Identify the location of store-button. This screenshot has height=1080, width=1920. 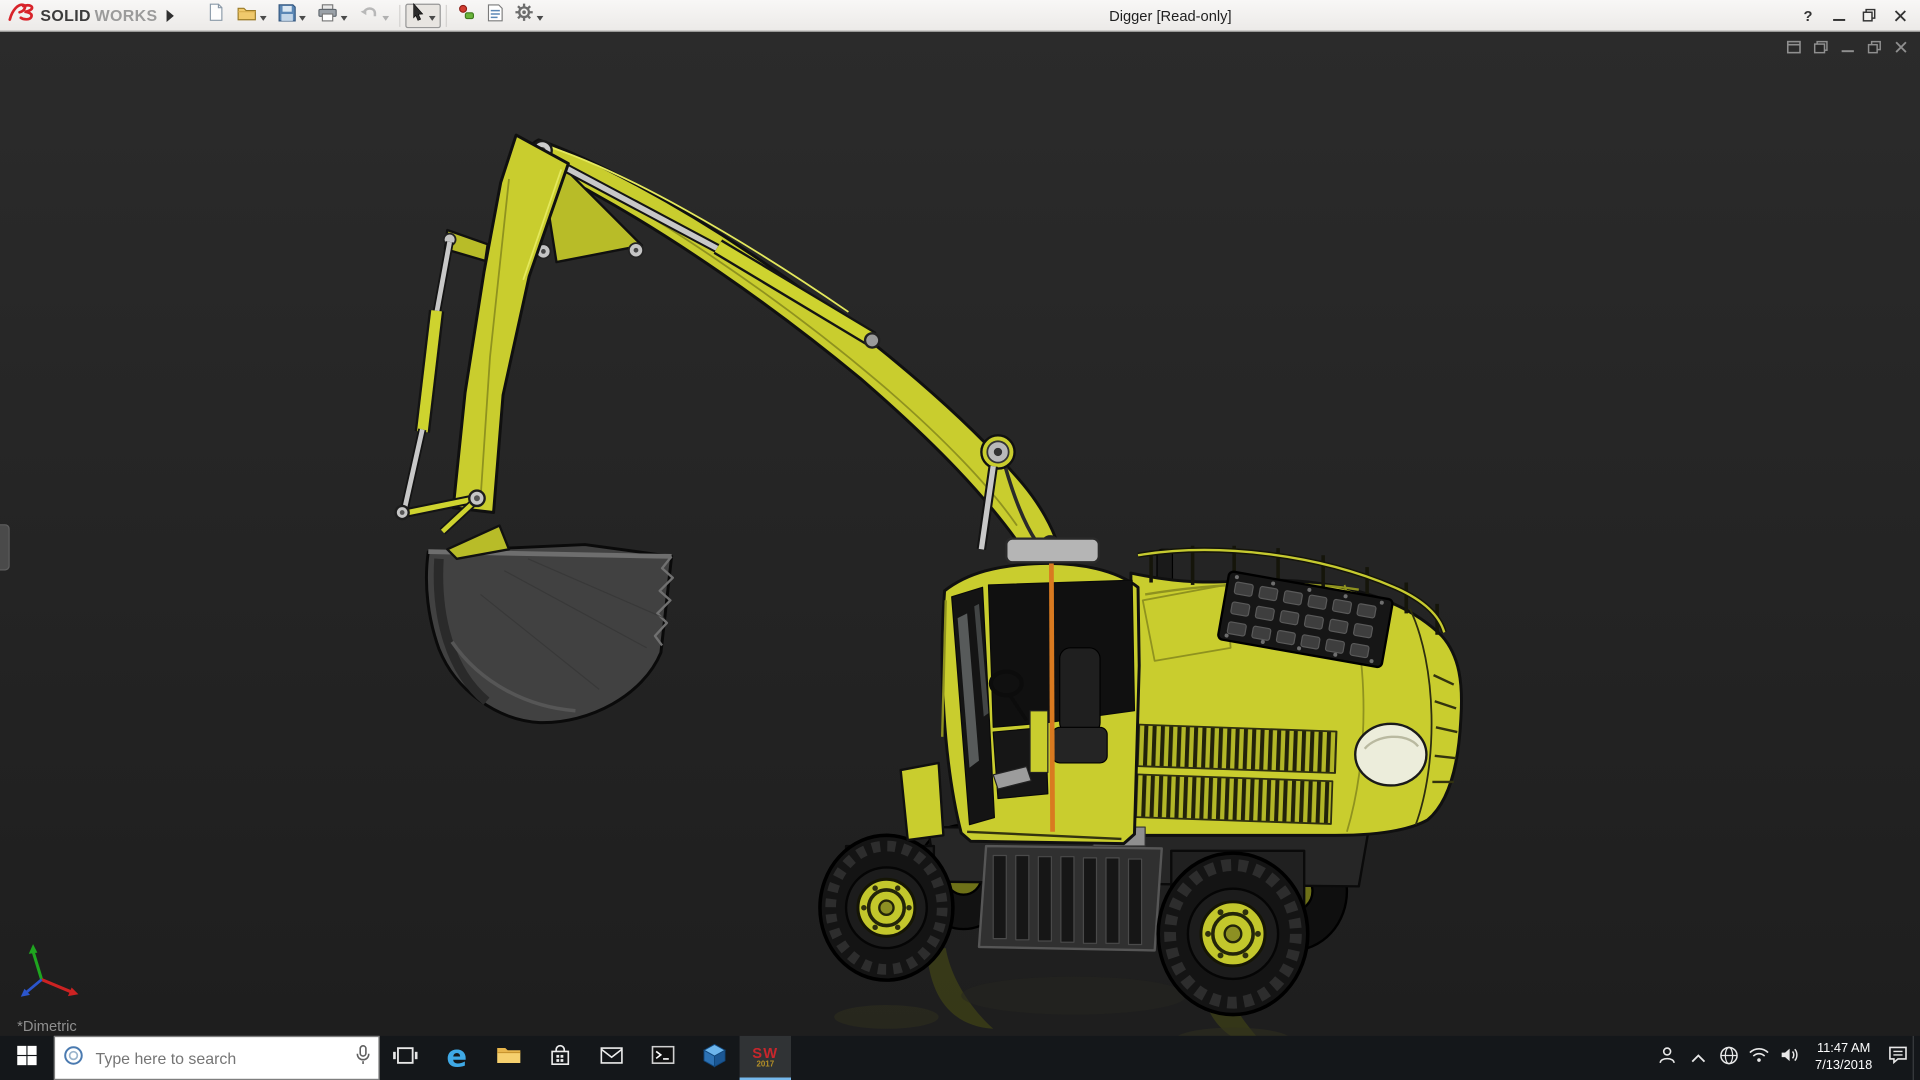
(559, 1058).